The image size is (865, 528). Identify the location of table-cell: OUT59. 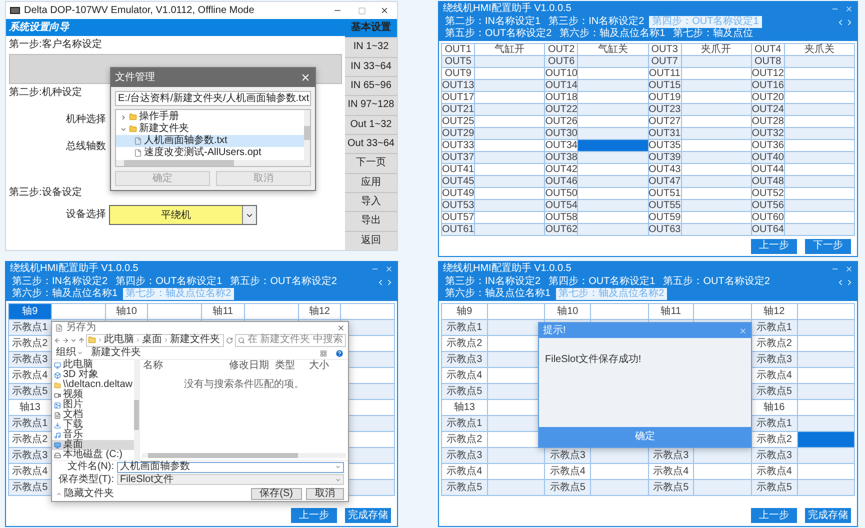
(665, 218).